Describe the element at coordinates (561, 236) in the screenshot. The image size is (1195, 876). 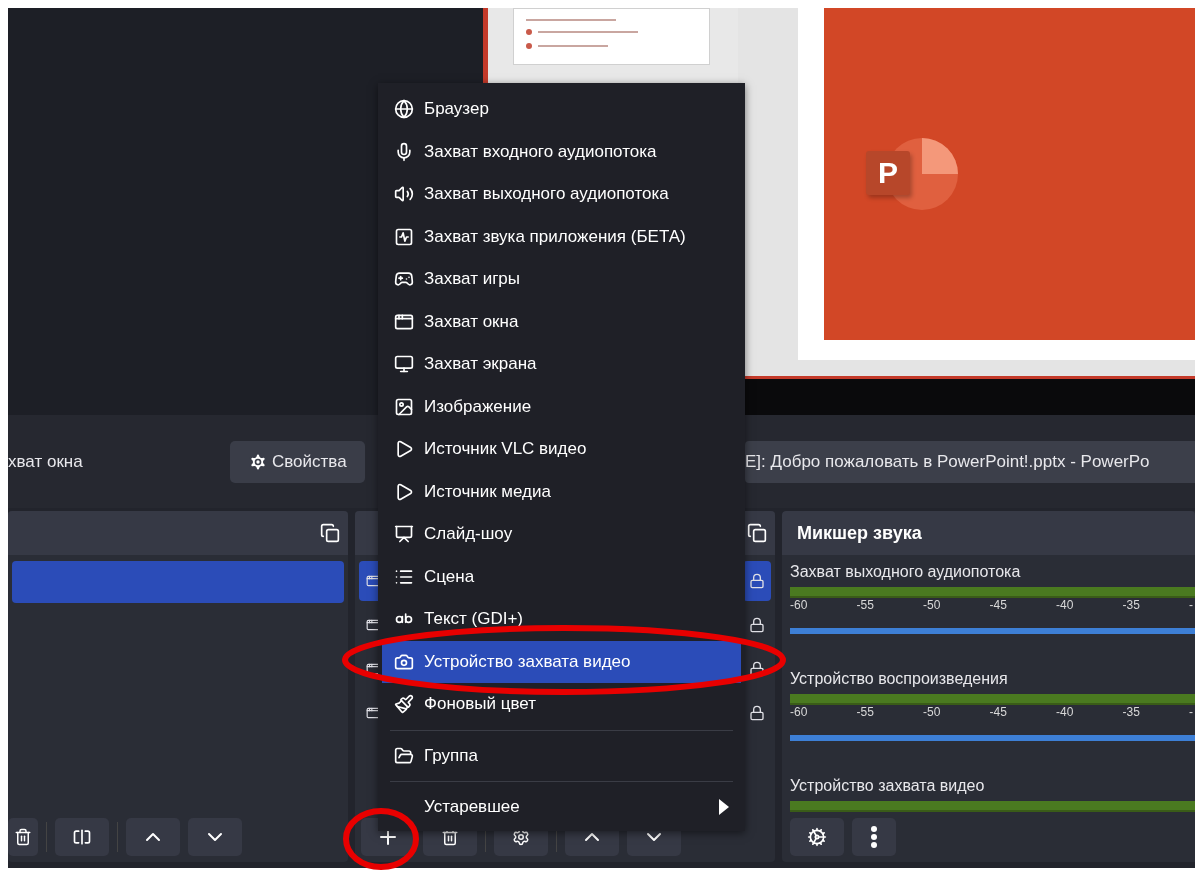
I see `menu-item: Захват звука приложения (БЕТА)` at that location.